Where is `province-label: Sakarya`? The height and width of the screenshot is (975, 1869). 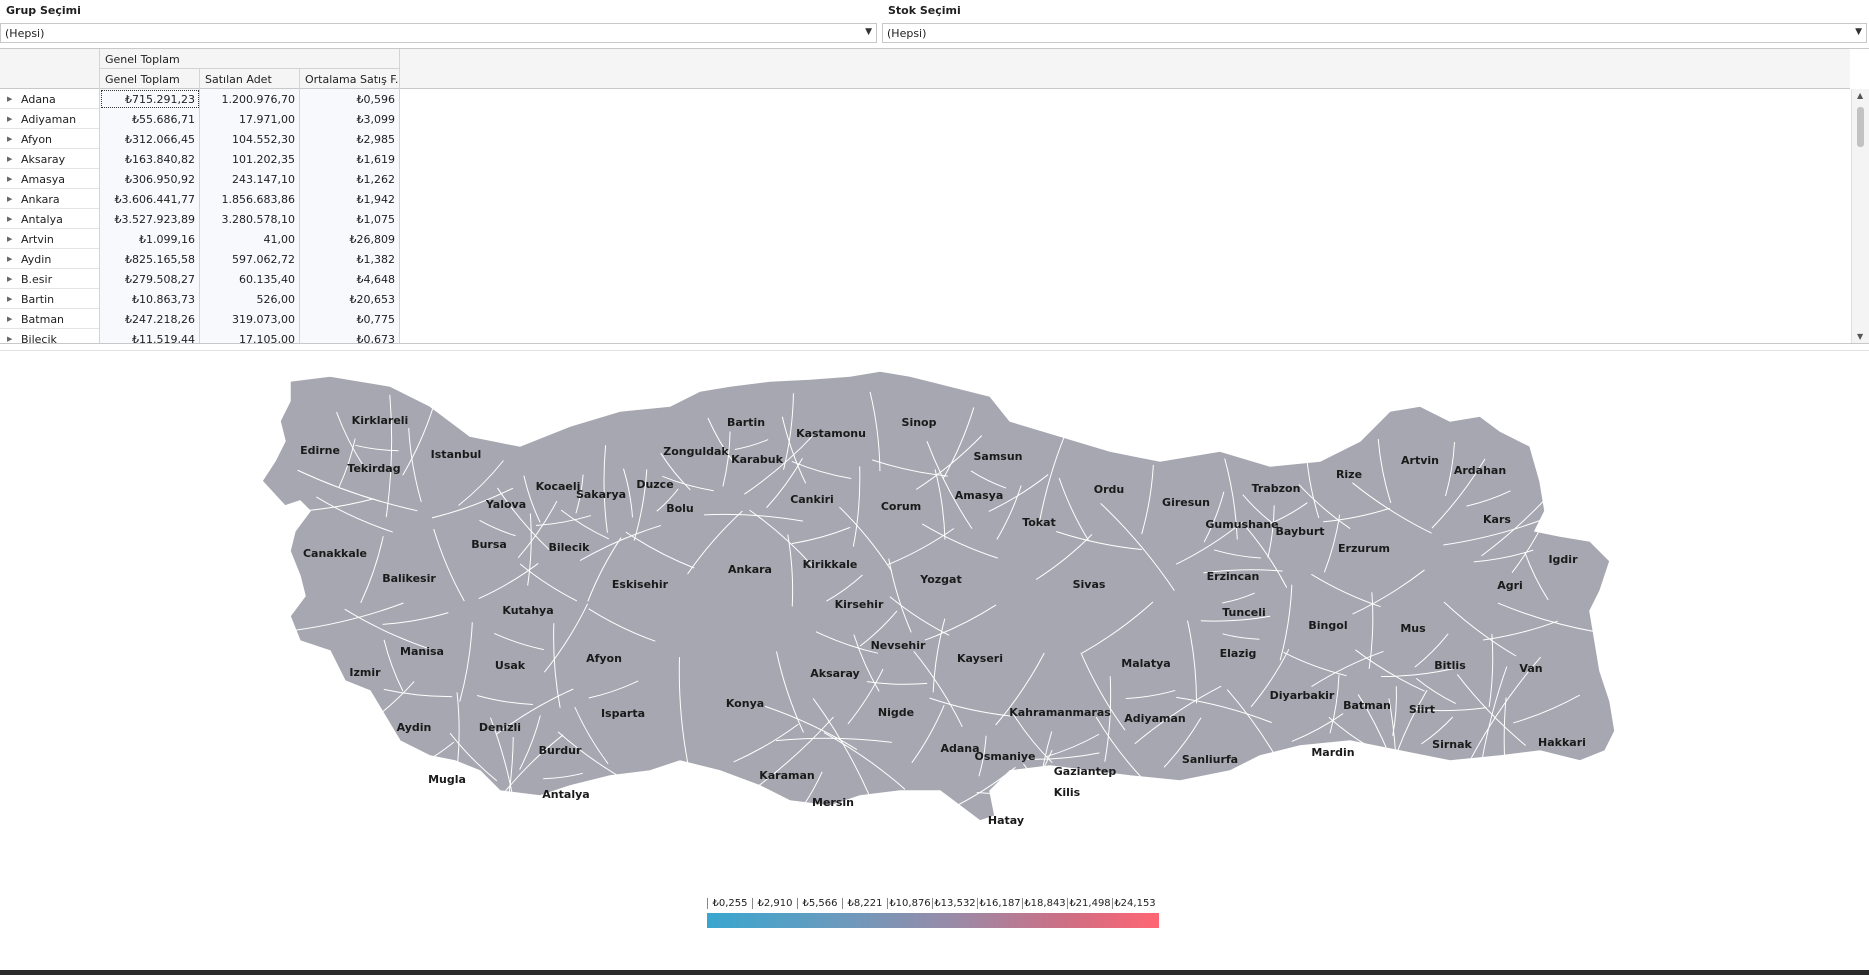
province-label: Sakarya is located at coordinates (601, 494).